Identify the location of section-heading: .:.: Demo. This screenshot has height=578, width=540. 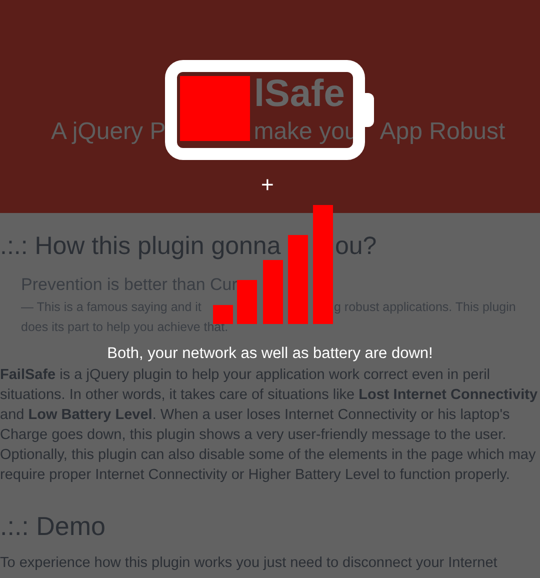
(53, 526).